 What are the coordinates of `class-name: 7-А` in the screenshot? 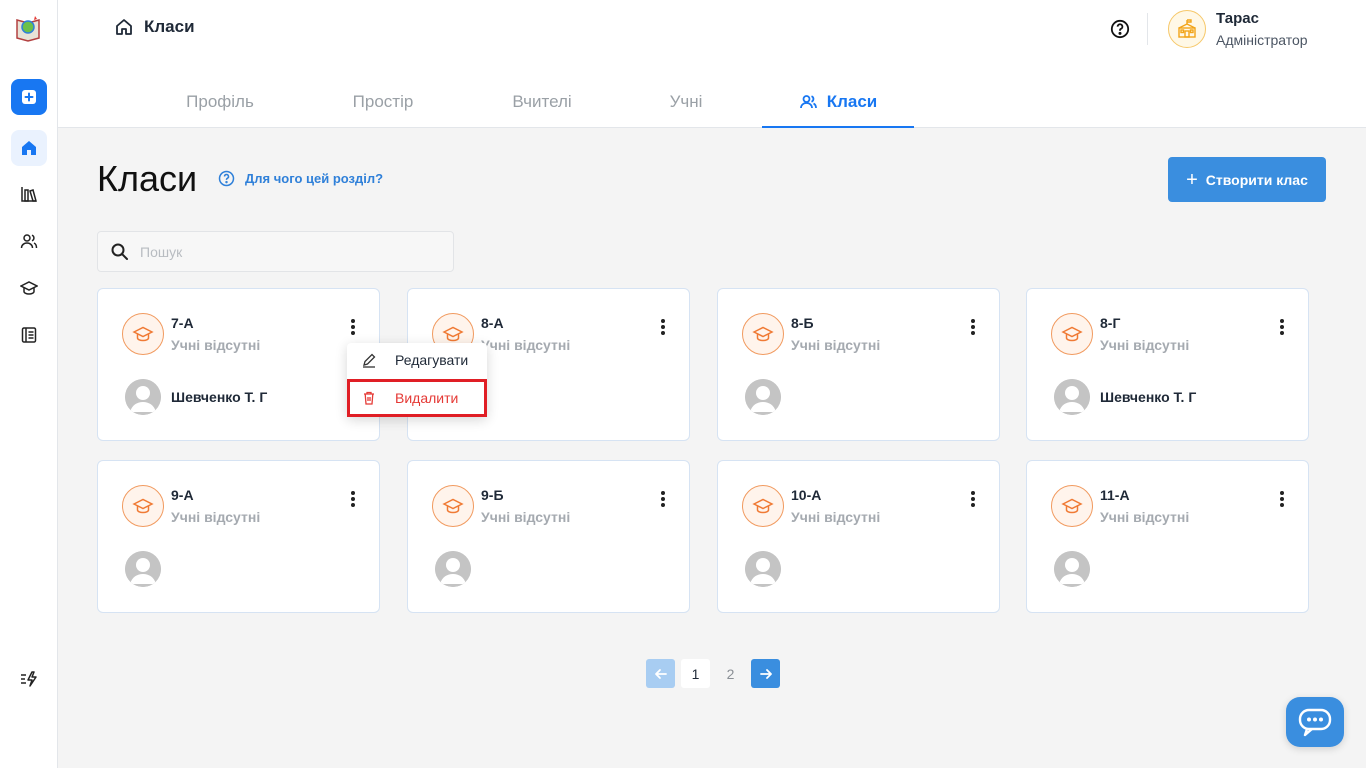 It's located at (182, 323).